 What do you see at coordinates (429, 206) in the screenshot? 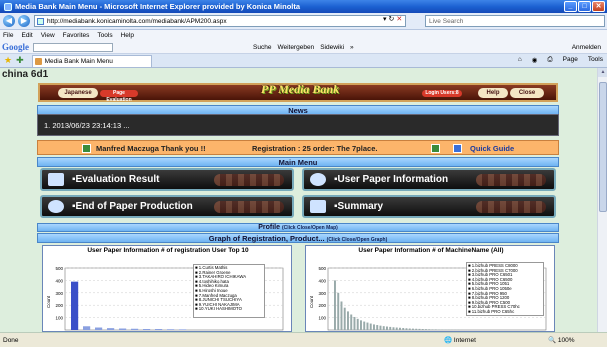
I see `summary-button: ▪Summary` at bounding box center [429, 206].